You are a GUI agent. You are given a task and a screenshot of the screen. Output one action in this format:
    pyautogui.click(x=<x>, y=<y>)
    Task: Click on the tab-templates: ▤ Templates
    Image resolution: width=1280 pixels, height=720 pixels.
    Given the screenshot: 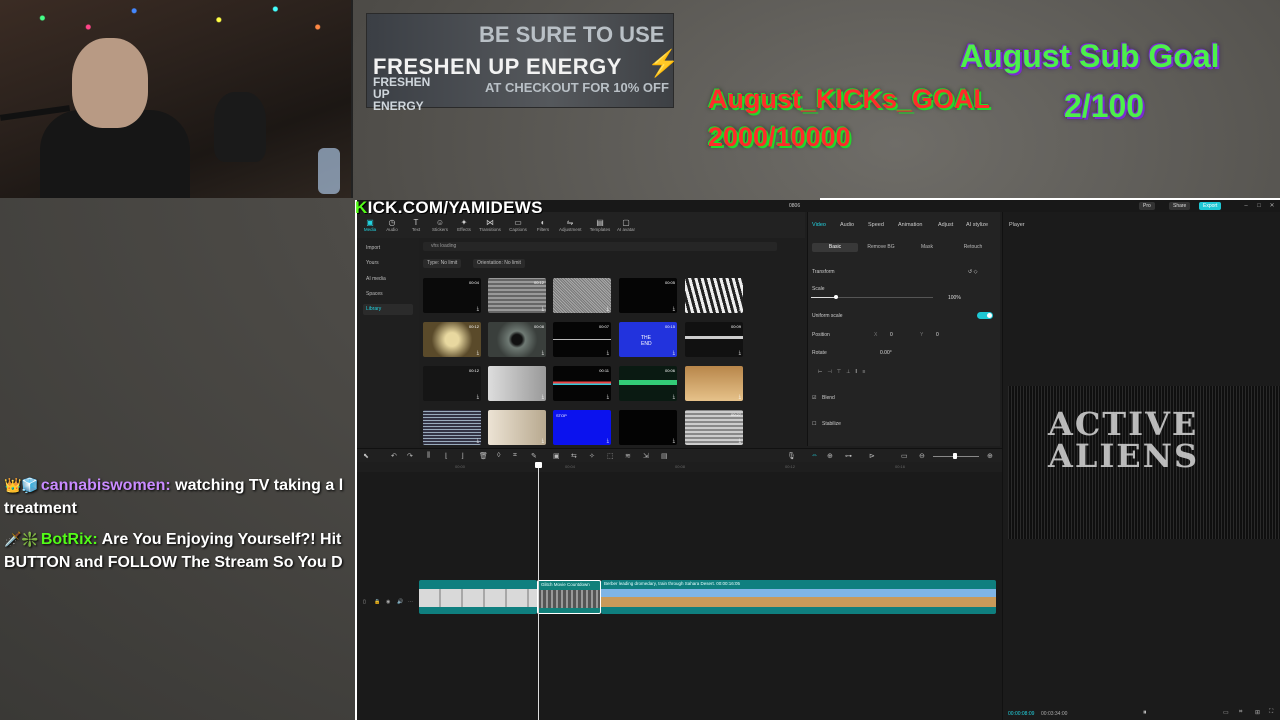 What is the action you would take?
    pyautogui.click(x=600, y=225)
    